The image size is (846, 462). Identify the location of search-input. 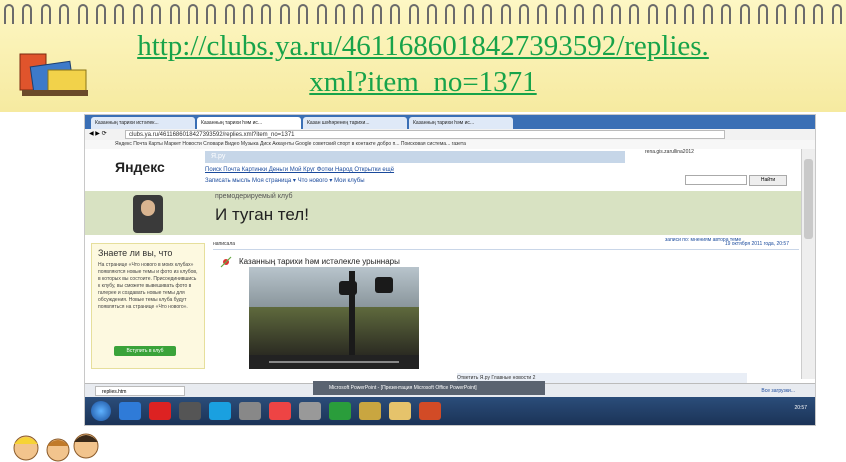
(716, 180).